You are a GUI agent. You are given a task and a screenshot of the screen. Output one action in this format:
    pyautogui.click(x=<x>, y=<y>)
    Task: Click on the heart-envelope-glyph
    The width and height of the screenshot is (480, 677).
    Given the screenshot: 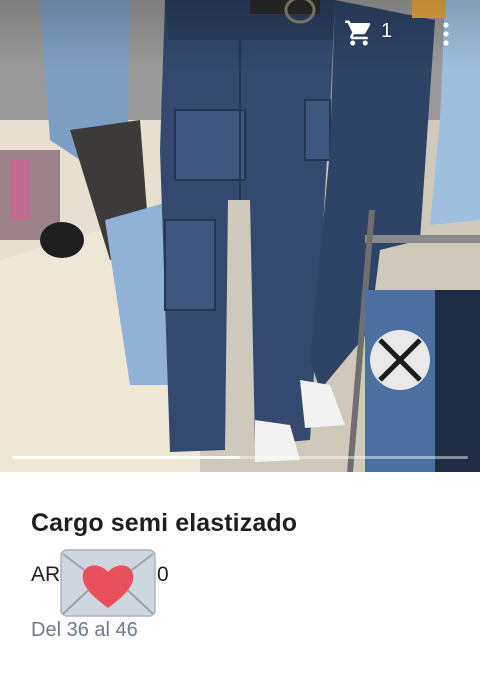 What is the action you would take?
    pyautogui.click(x=108, y=583)
    